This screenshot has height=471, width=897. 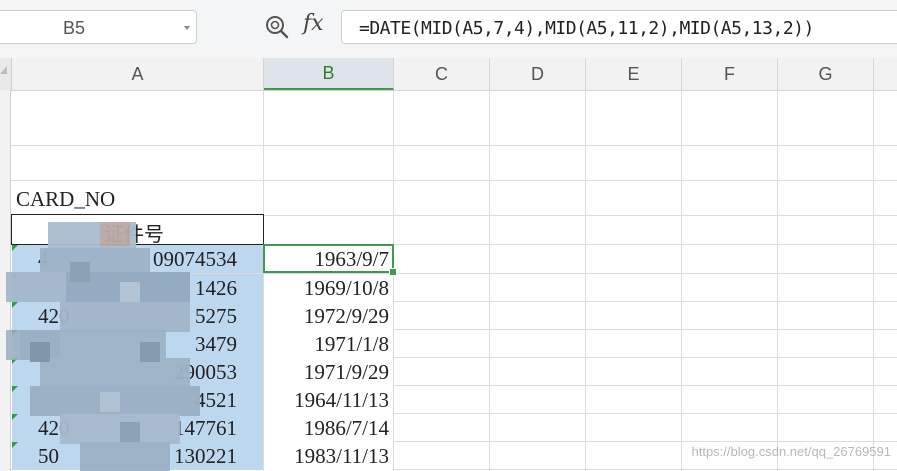 I want to click on cell-b5: 1963/9/7, so click(x=328, y=259).